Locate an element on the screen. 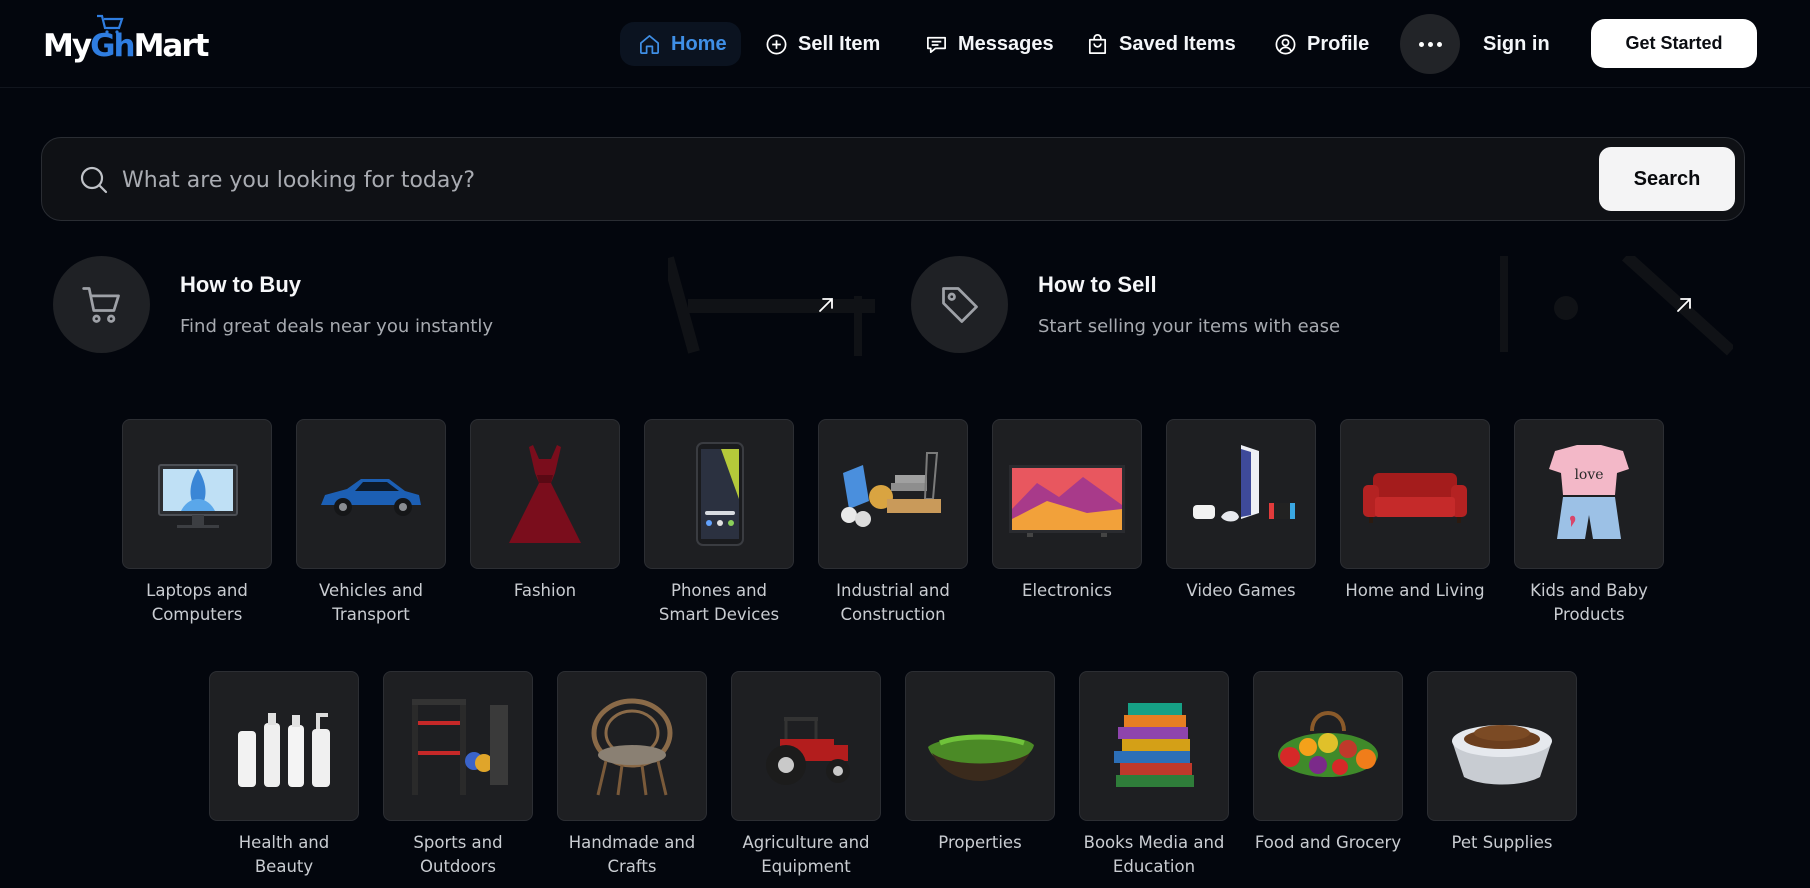 The image size is (1810, 888). dress-icon is located at coordinates (545, 494).